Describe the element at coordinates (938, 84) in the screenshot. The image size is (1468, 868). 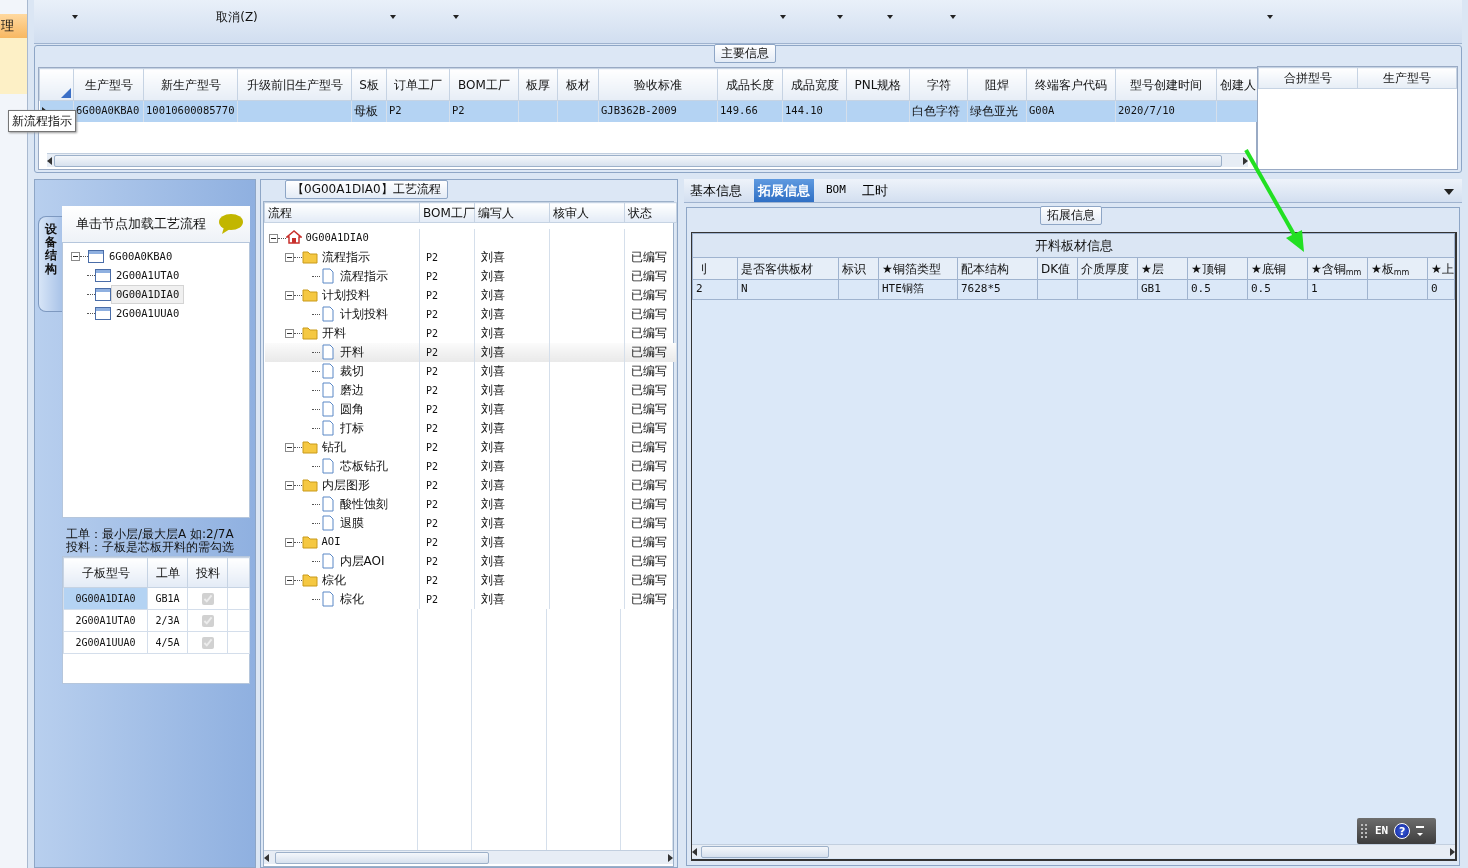
I see `column-header: 字符` at that location.